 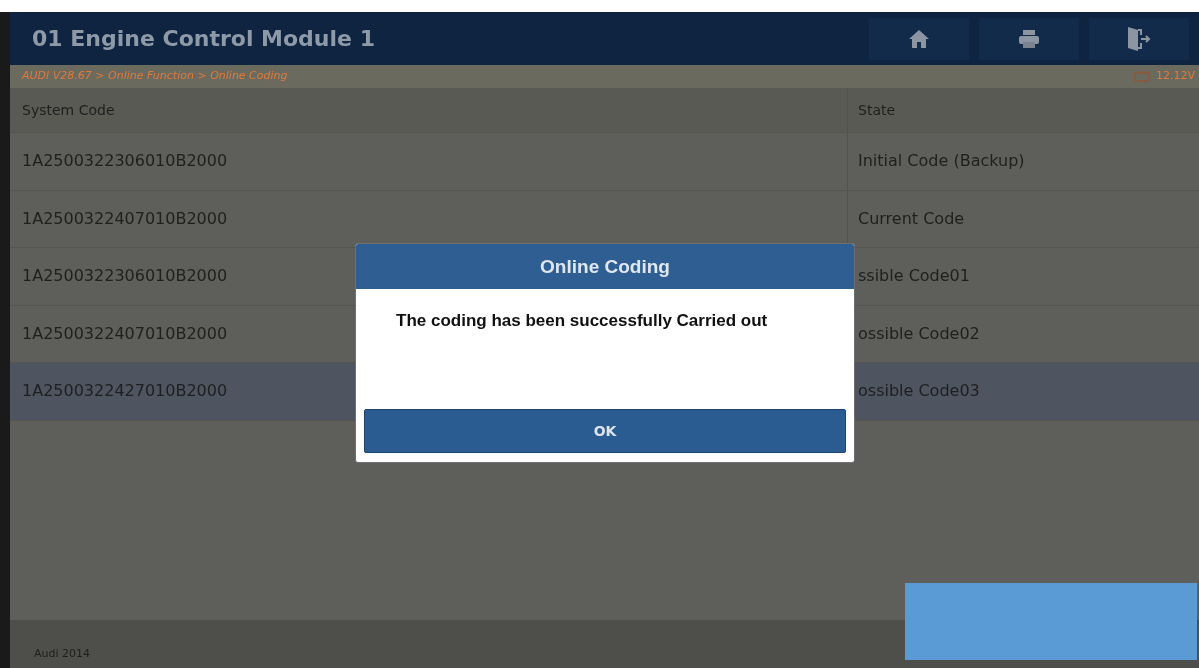 I want to click on home-button, so click(x=919, y=38).